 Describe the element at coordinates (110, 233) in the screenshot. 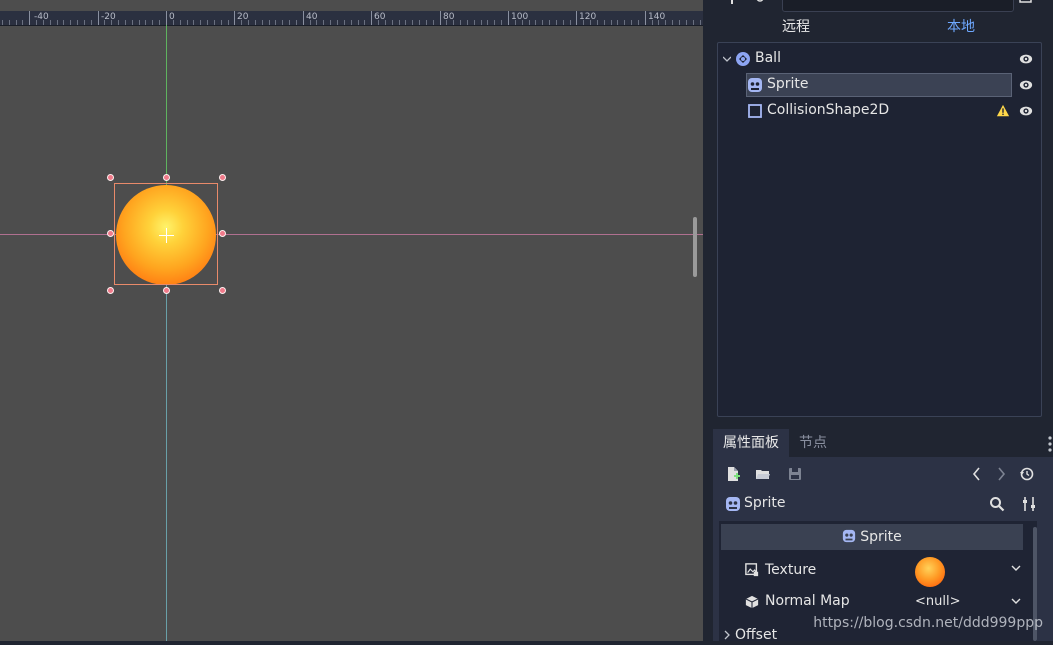

I see `resize-handle-left` at that location.